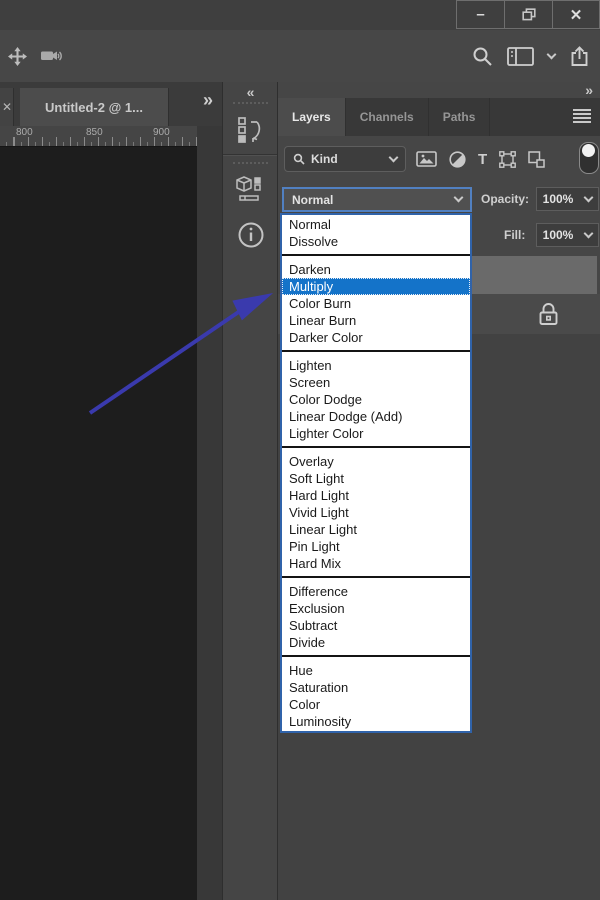 The image size is (600, 900). I want to click on panel-tabs: Layers Channels Paths, so click(439, 117).